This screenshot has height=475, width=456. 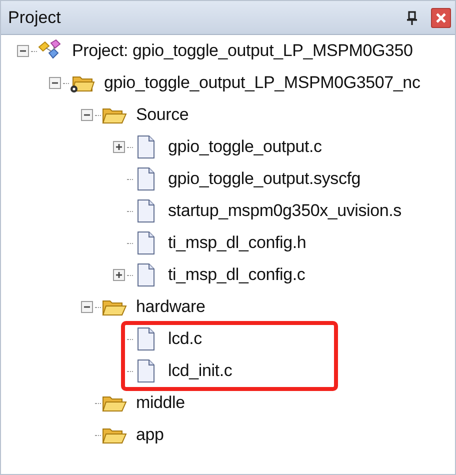 I want to click on tree-item-label: Project: gpio_toggle_output_LP_MSPM0G350, so click(x=242, y=51).